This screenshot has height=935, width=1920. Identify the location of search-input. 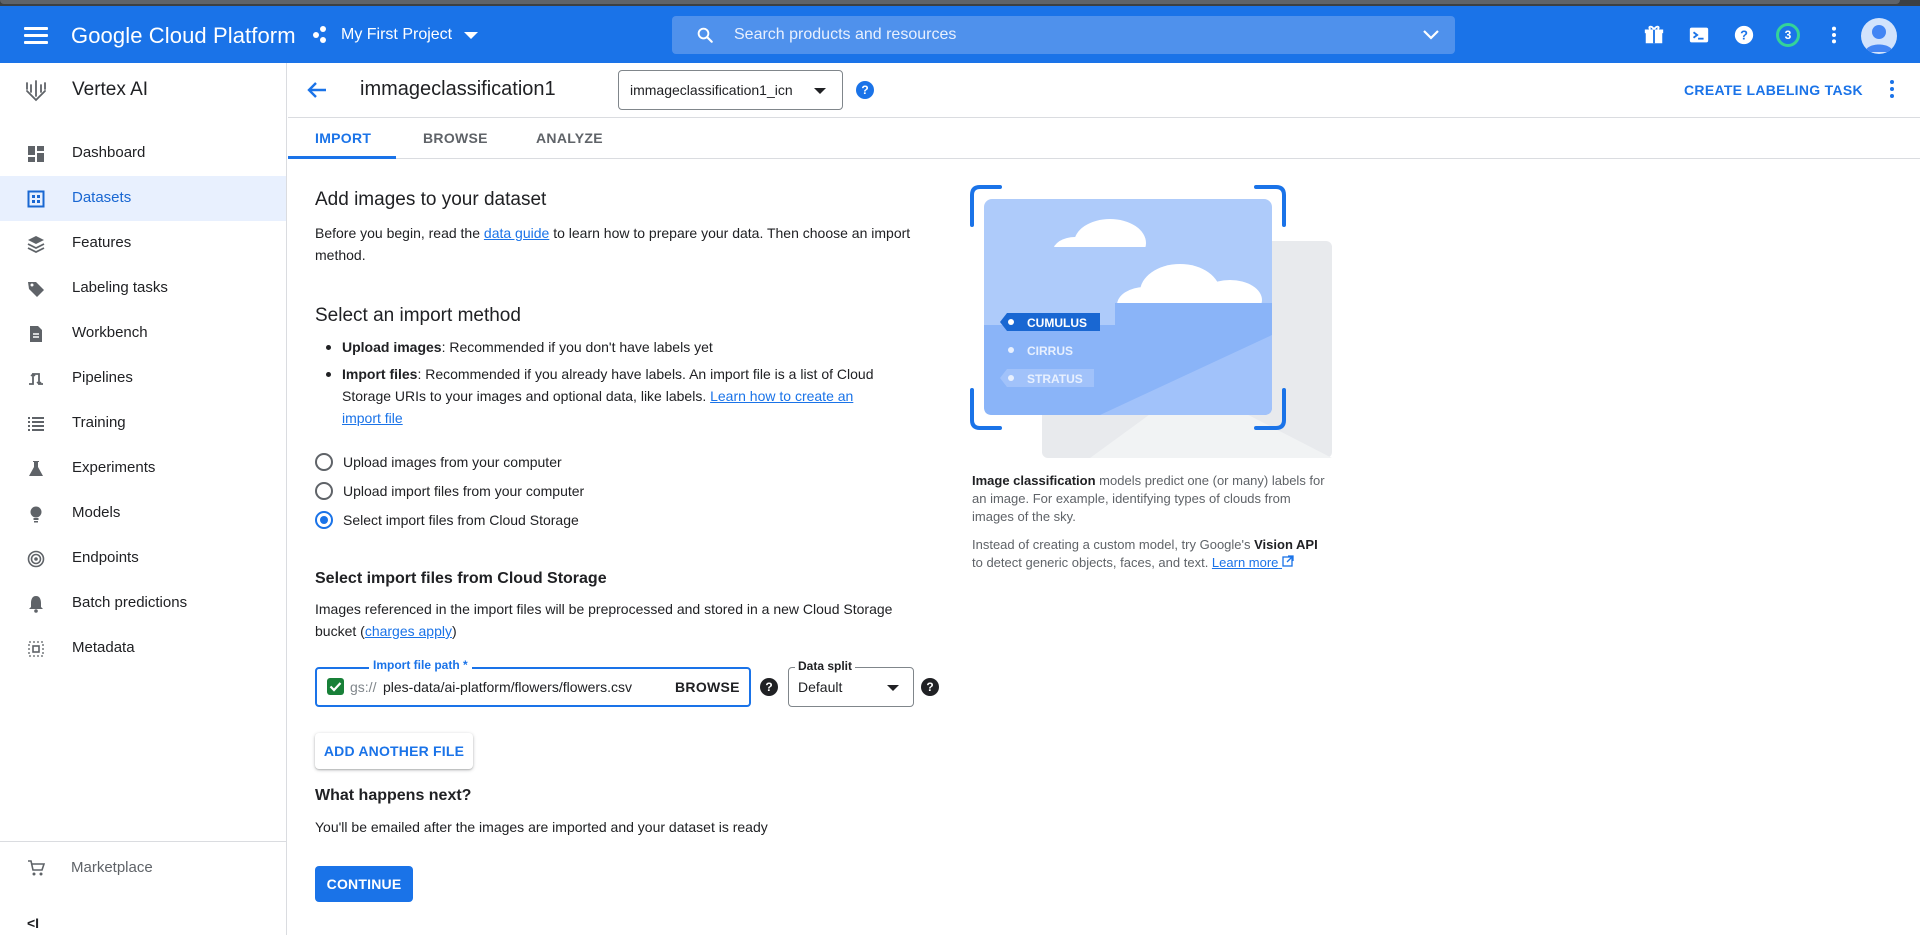
(1059, 35).